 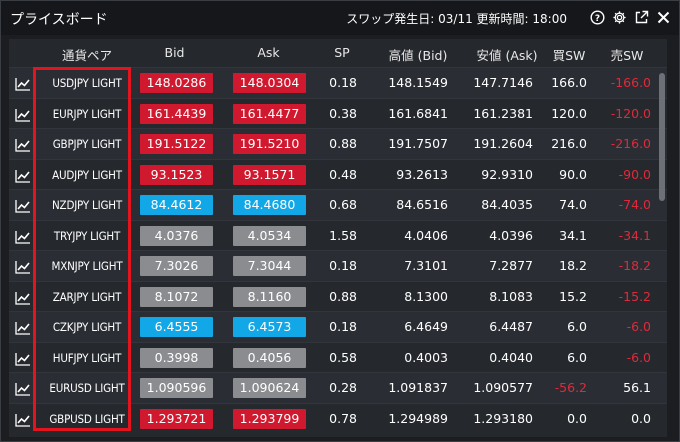 I want to click on bid-price: 93.1523, so click(x=176, y=174).